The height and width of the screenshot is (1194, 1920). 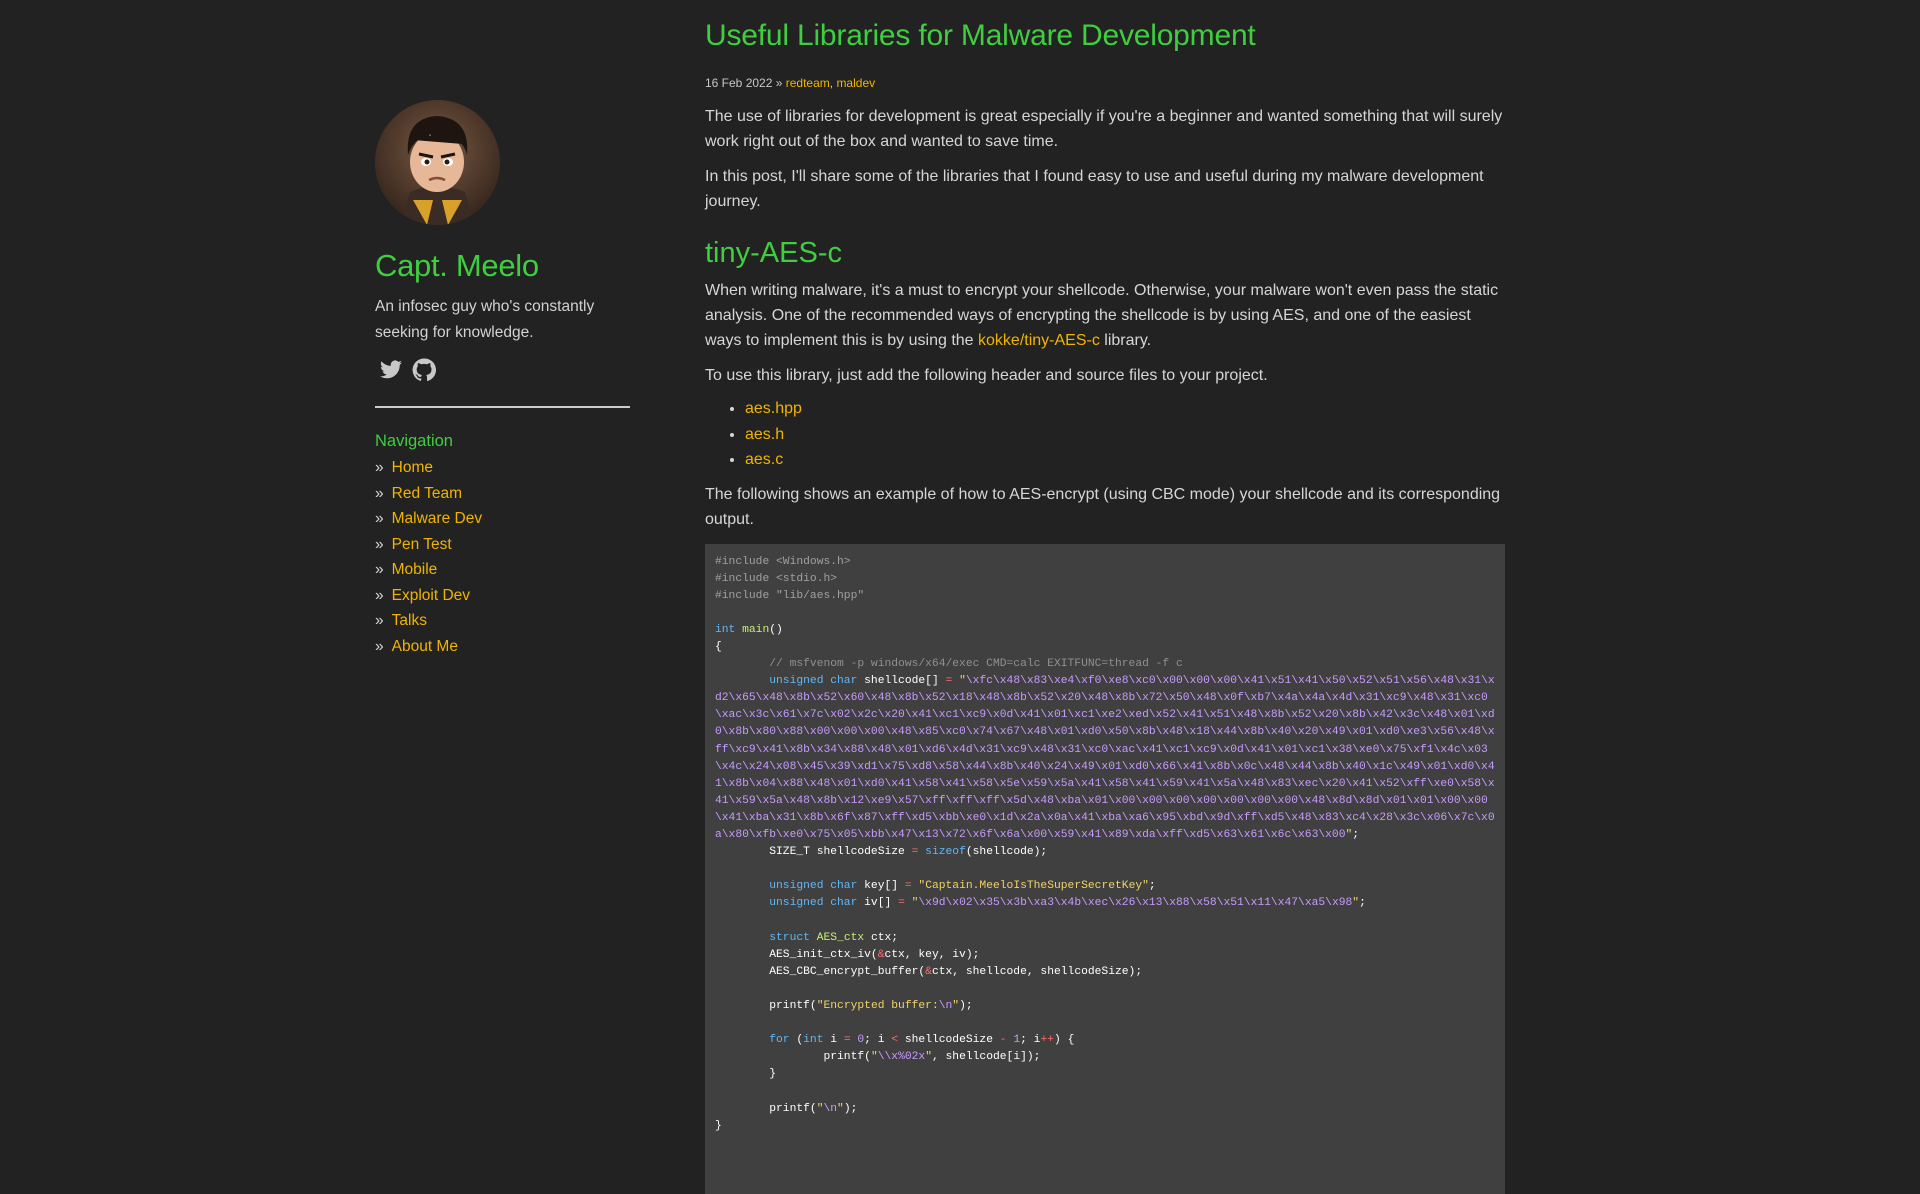 I want to click on github-icon, so click(x=424, y=370).